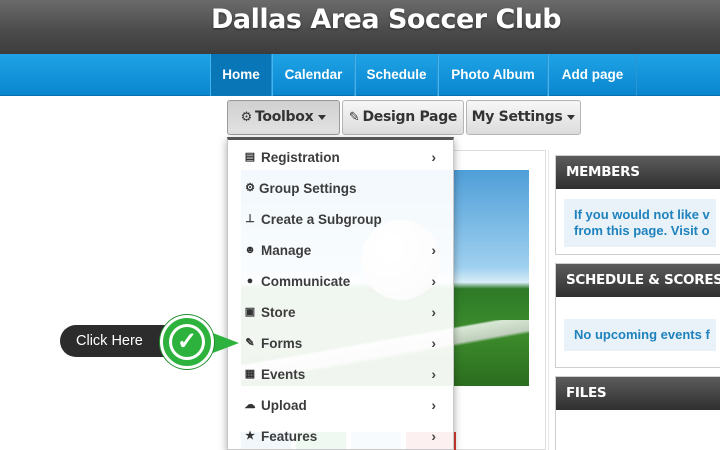  What do you see at coordinates (250, 436) in the screenshot?
I see `star-icon: ★` at bounding box center [250, 436].